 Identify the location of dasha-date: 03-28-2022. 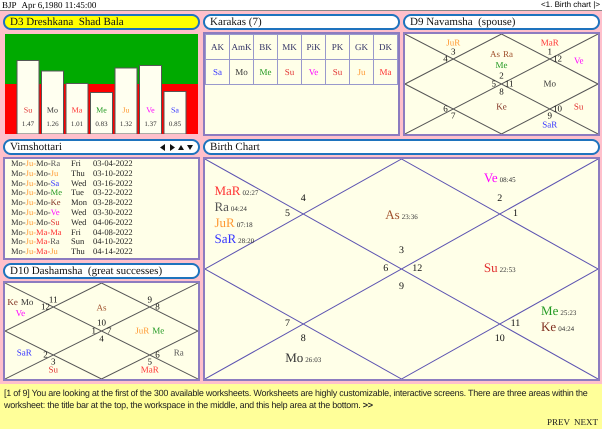
(113, 203).